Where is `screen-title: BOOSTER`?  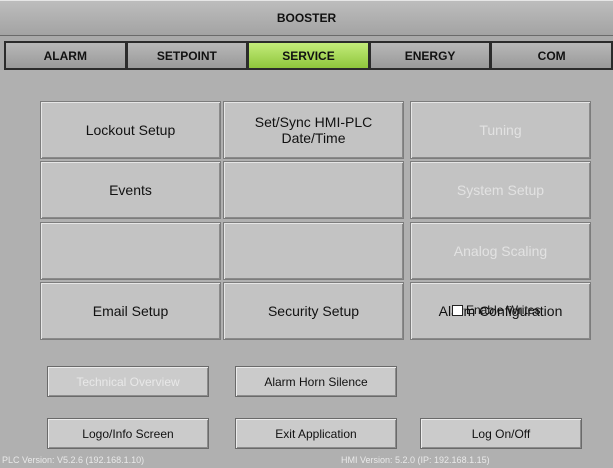 screen-title: BOOSTER is located at coordinates (306, 18).